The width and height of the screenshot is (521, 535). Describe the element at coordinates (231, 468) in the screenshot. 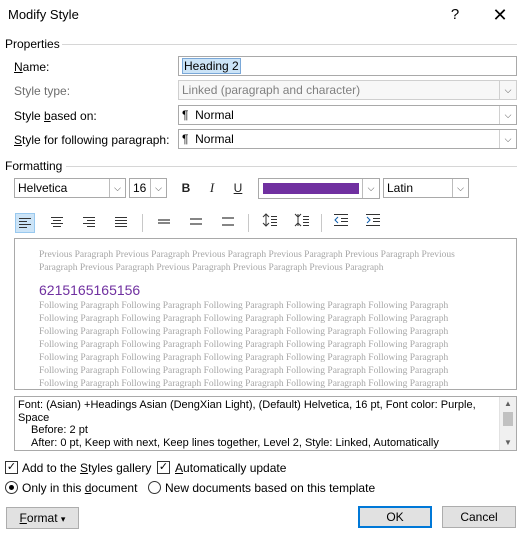

I see `auto-update-label: Automatically update` at that location.